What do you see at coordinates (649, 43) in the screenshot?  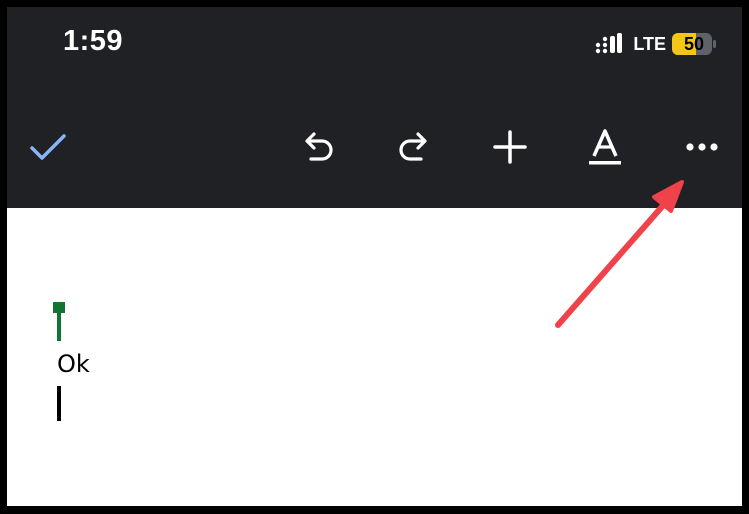 I see `network-type-label: LTE` at bounding box center [649, 43].